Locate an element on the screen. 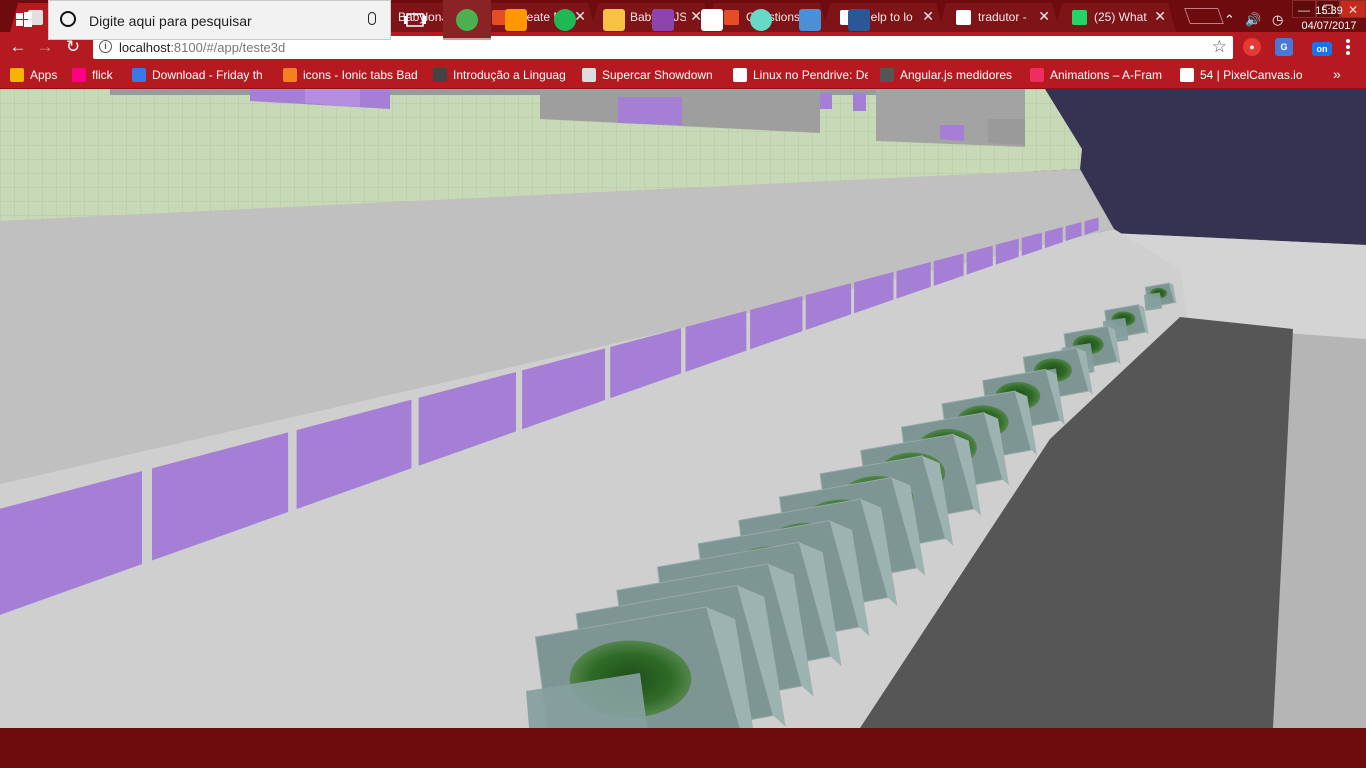 The width and height of the screenshot is (1366, 768). task-view-icon is located at coordinates (415, 20).